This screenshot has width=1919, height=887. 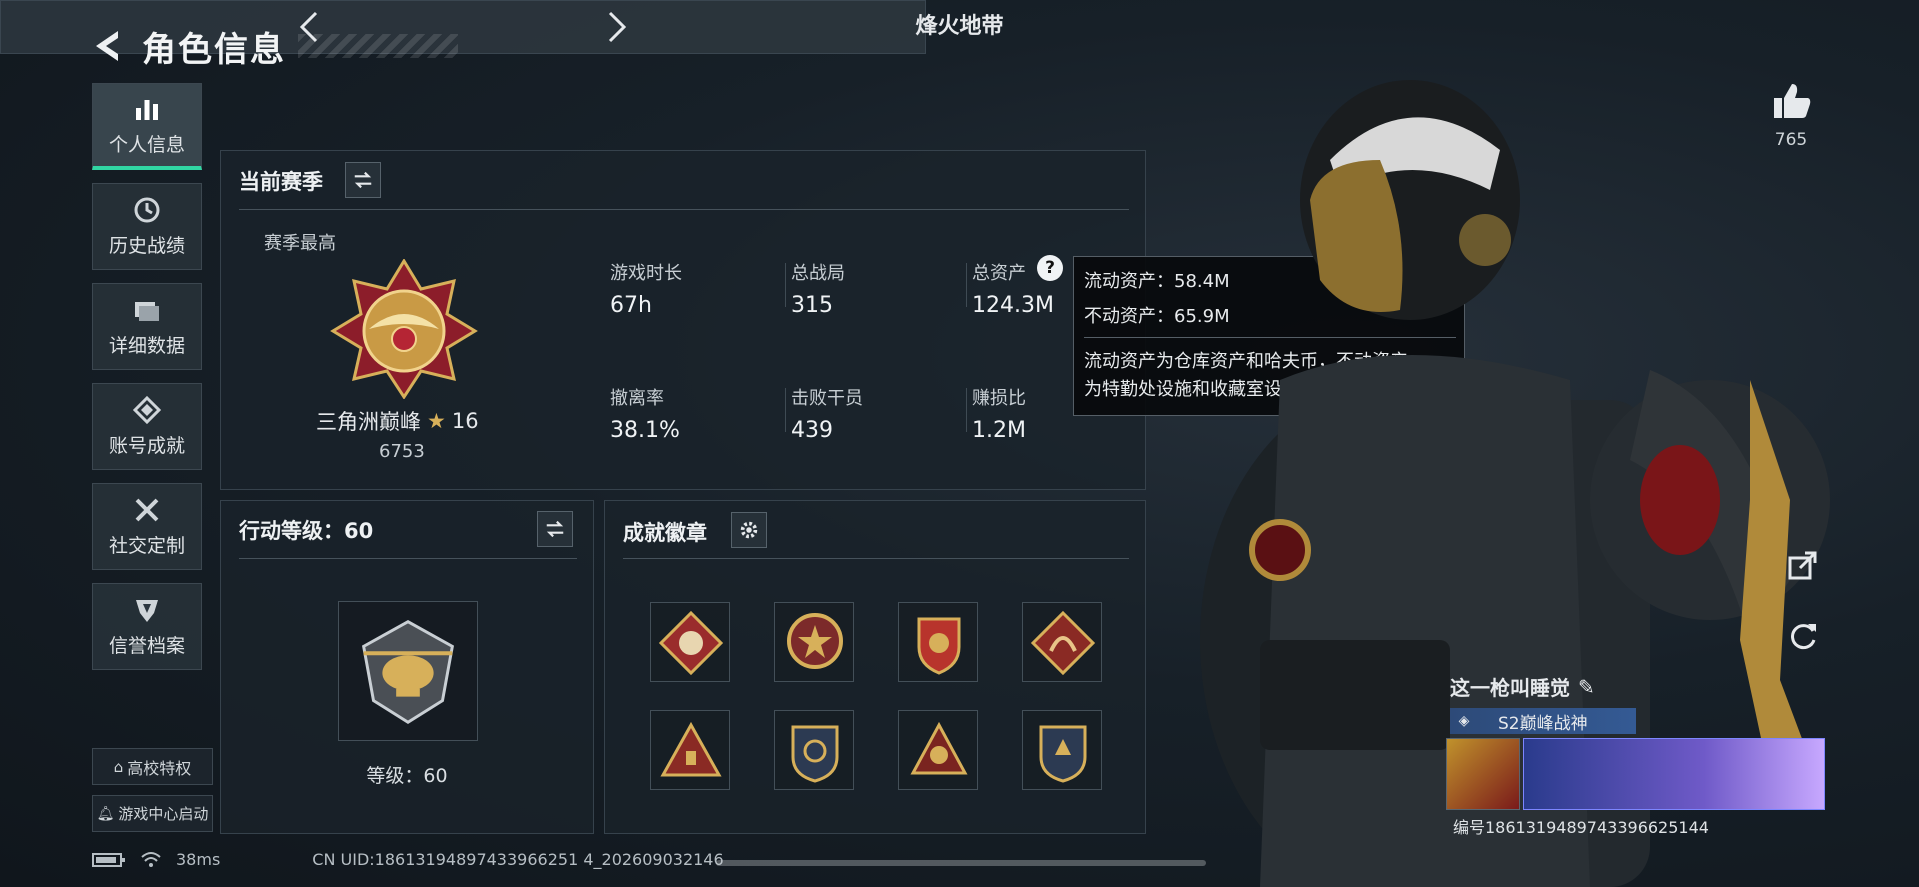 I want to click on star-icon: ★, so click(x=436, y=421).